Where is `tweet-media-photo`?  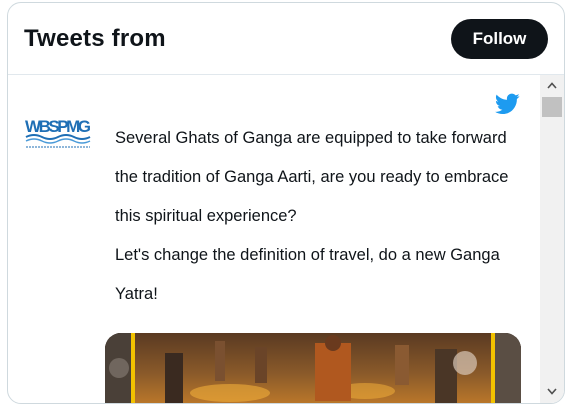 tweet-media-photo is located at coordinates (313, 368).